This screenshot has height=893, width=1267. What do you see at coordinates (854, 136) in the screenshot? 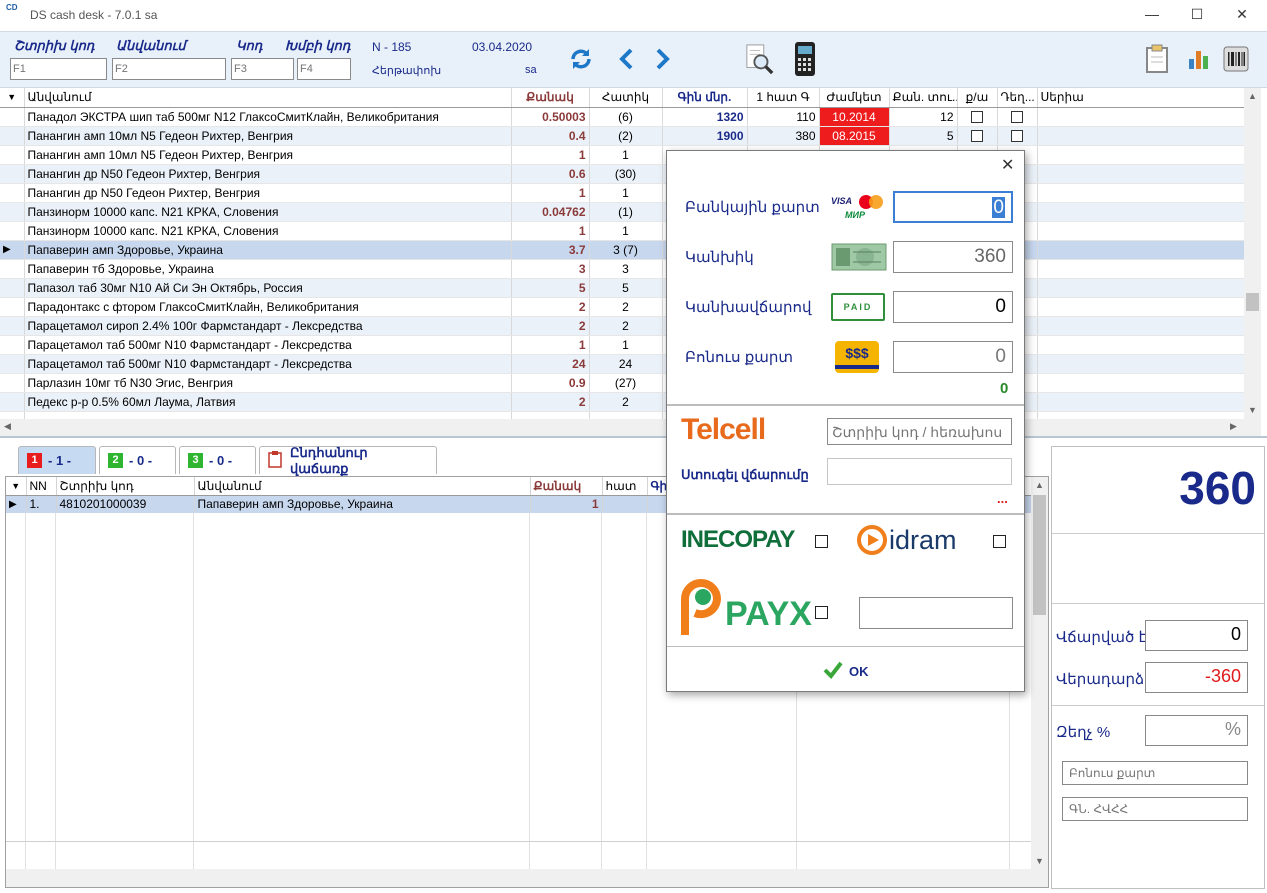
I see `cell-expiry: 08.2015` at bounding box center [854, 136].